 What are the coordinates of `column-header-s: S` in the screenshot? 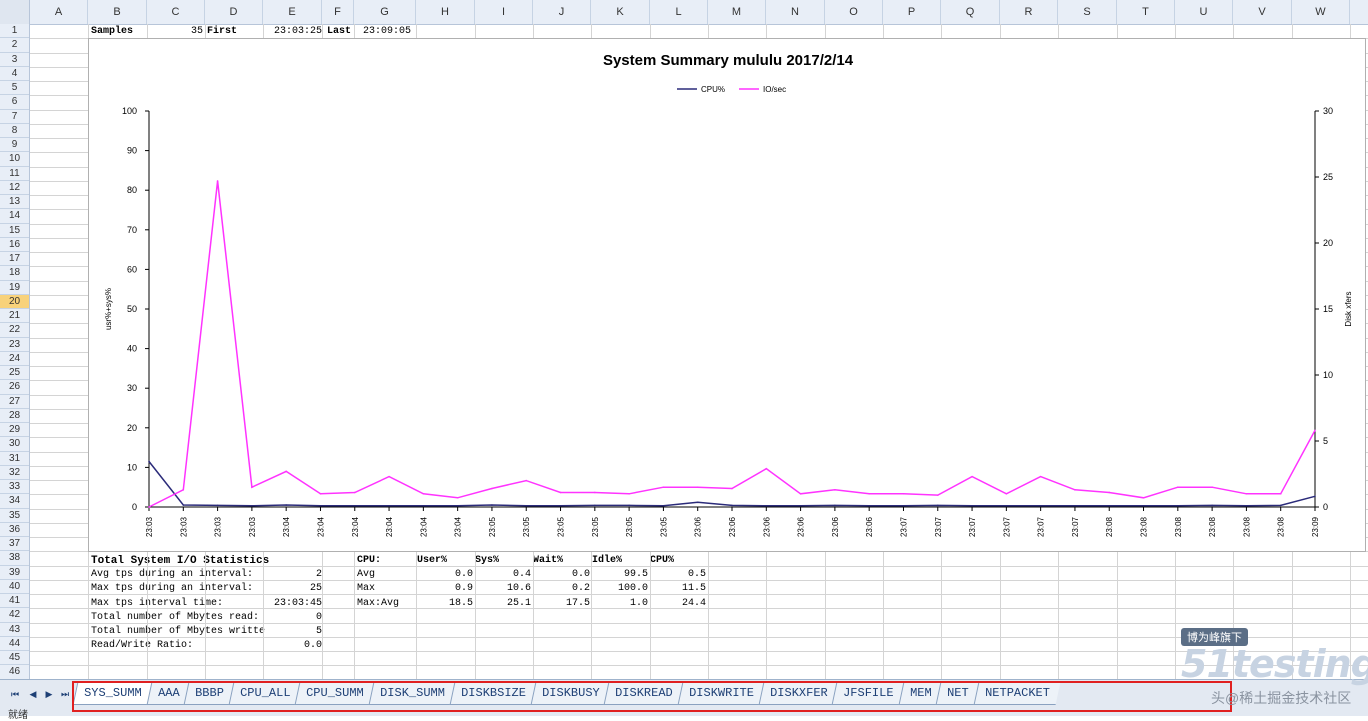 It's located at (1087, 12).